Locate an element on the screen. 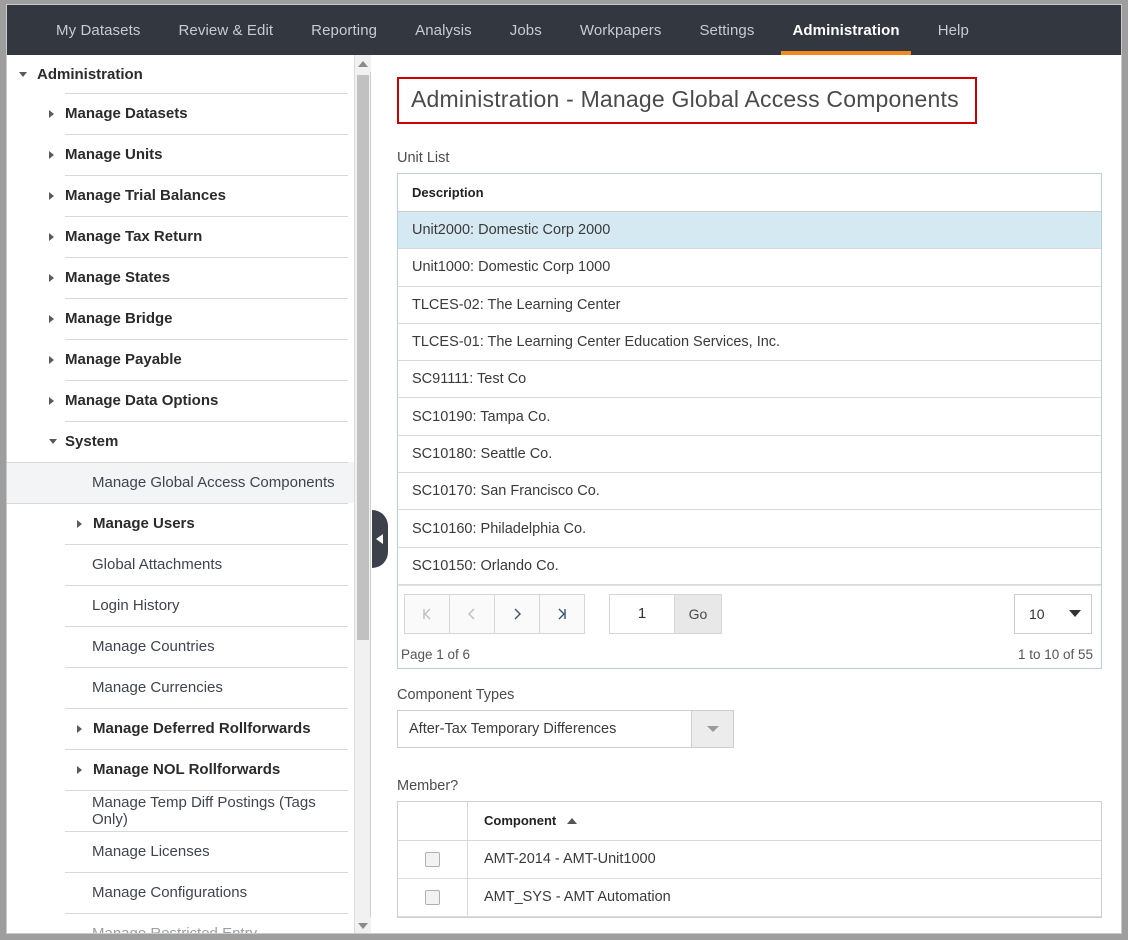  sidebar-item-manage-global-access-components: Manage Global Access Components is located at coordinates (180, 482).